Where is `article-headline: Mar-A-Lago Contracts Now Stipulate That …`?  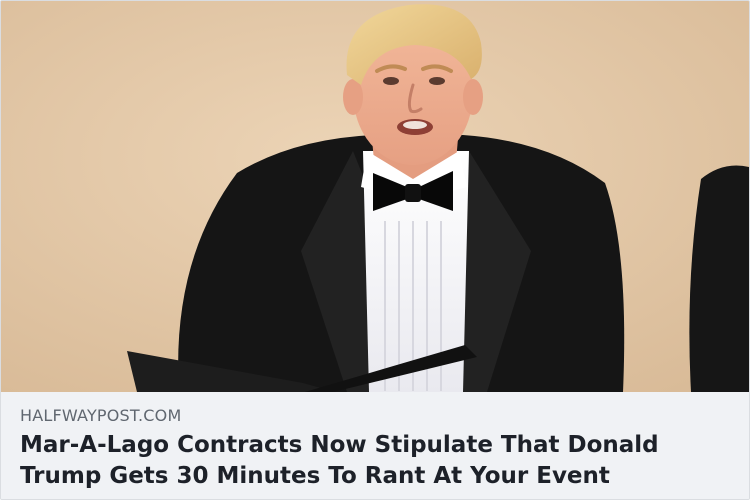 article-headline: Mar-A-Lago Contracts Now Stipulate That … is located at coordinates (375, 461).